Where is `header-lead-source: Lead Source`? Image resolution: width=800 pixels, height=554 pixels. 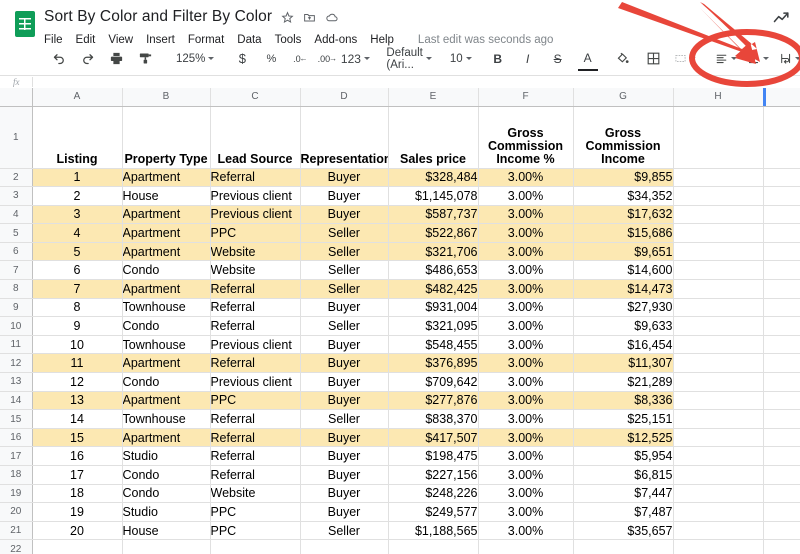
header-lead-source: Lead Source is located at coordinates (255, 137).